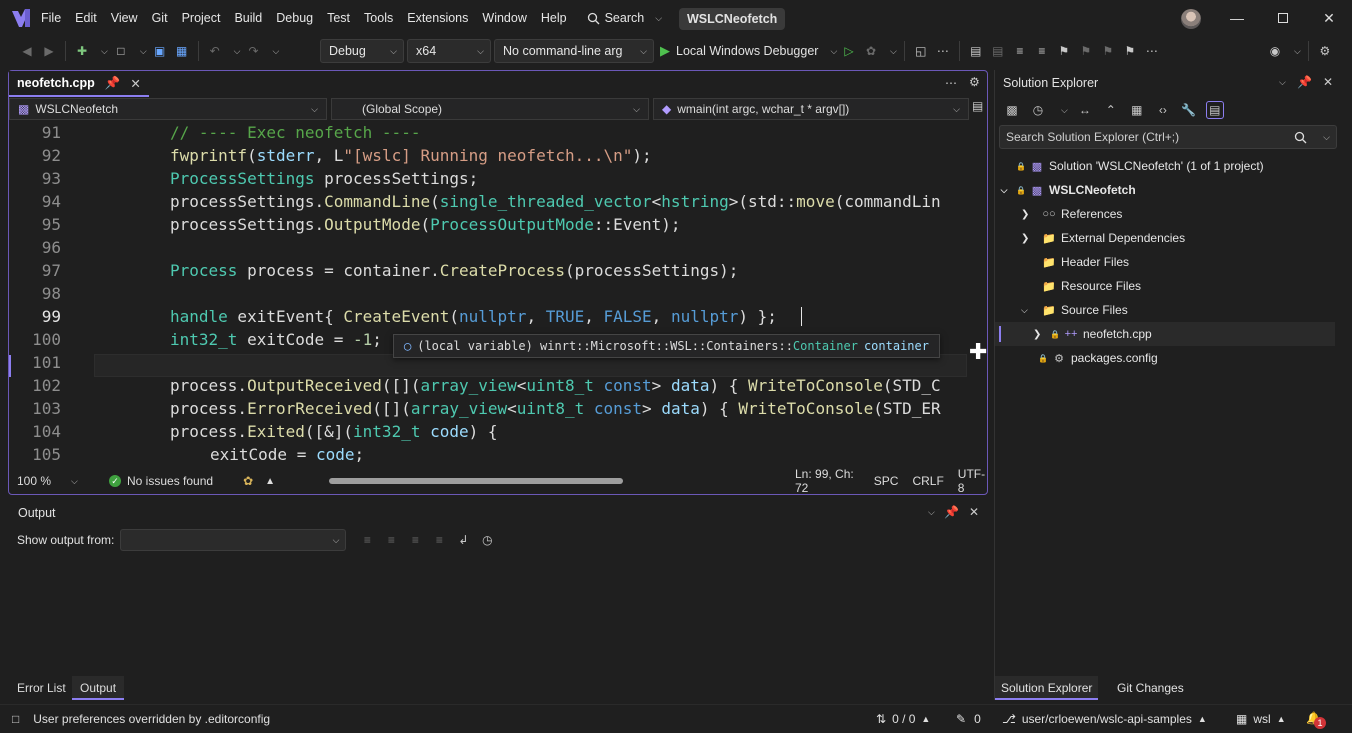  Describe the element at coordinates (1047, 688) in the screenshot. I see `tab-solution-explorer: Solution Explorer` at that location.